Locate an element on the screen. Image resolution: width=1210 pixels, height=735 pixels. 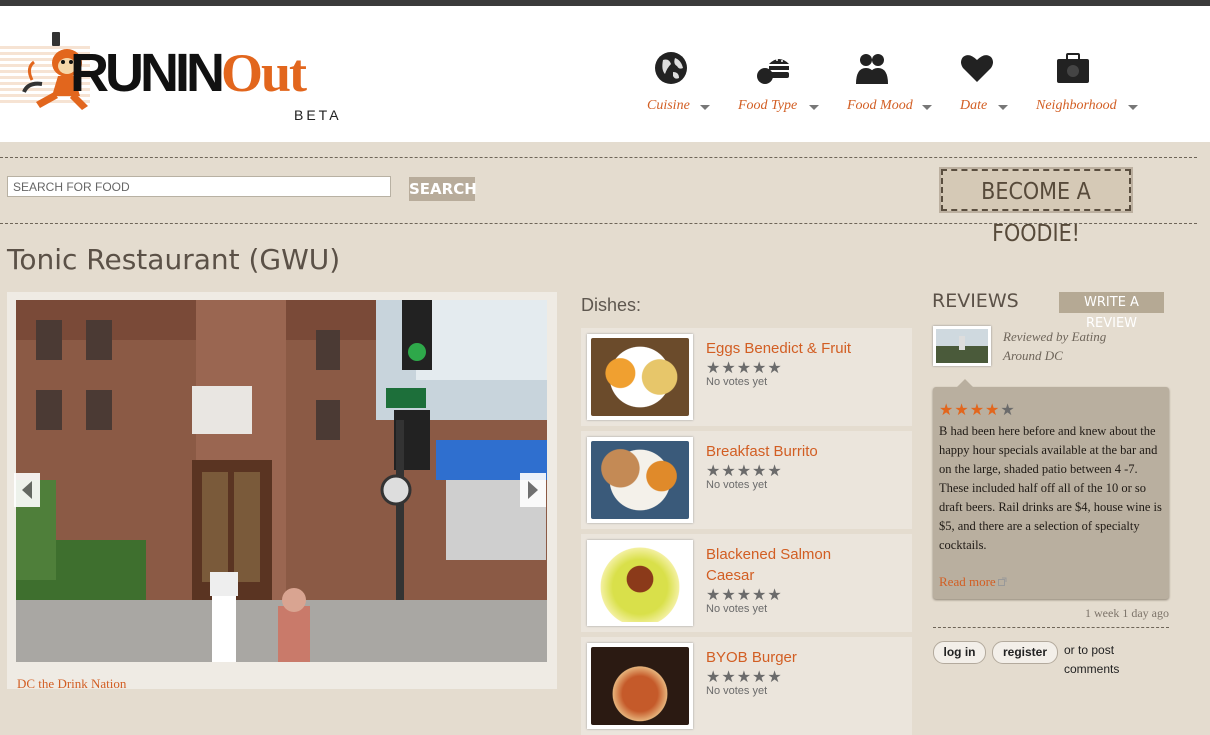
dish-item: Breakfast Burrito ★★★★★ No votes yet is located at coordinates (746, 480).